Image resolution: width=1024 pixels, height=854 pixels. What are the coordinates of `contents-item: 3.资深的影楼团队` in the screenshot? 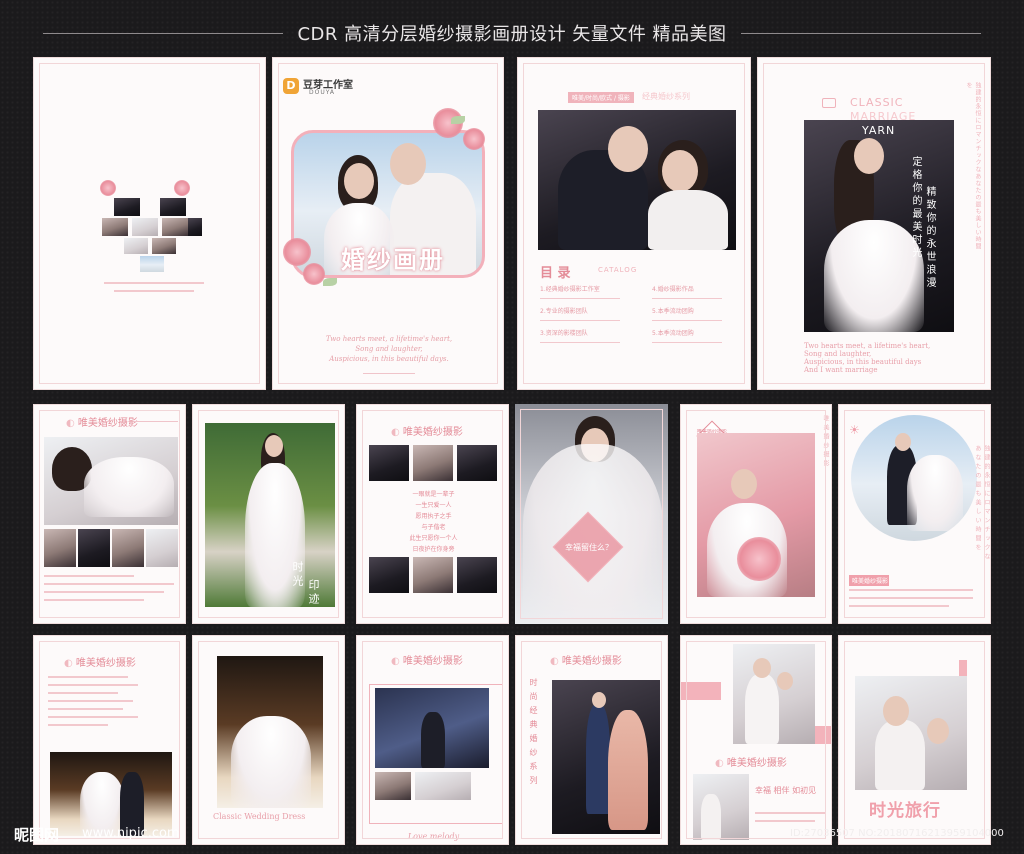 It's located at (564, 333).